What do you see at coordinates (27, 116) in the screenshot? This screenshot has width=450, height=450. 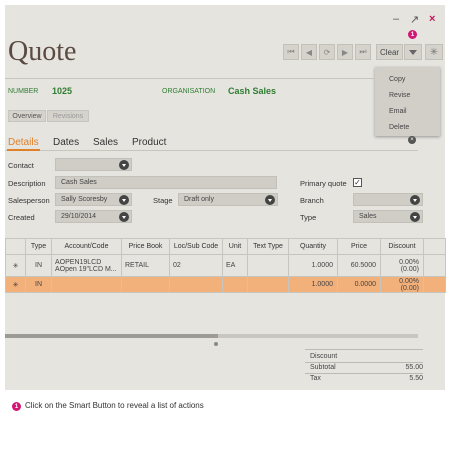 I see `subtab-overview: Overview` at bounding box center [27, 116].